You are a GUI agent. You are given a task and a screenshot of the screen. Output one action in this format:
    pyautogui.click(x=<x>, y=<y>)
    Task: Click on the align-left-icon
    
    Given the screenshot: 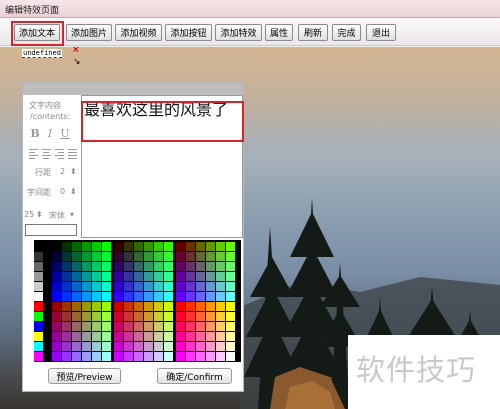 What is the action you would take?
    pyautogui.click(x=34, y=153)
    